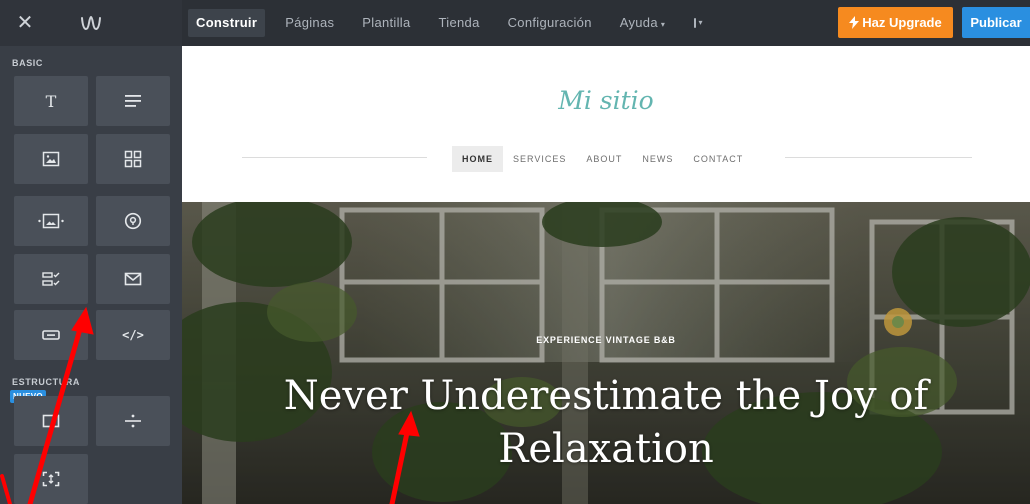 Image resolution: width=1030 pixels, height=504 pixels. What do you see at coordinates (638, 22) in the screenshot?
I see `tab-ayuda-label: Ayuda` at bounding box center [638, 22].